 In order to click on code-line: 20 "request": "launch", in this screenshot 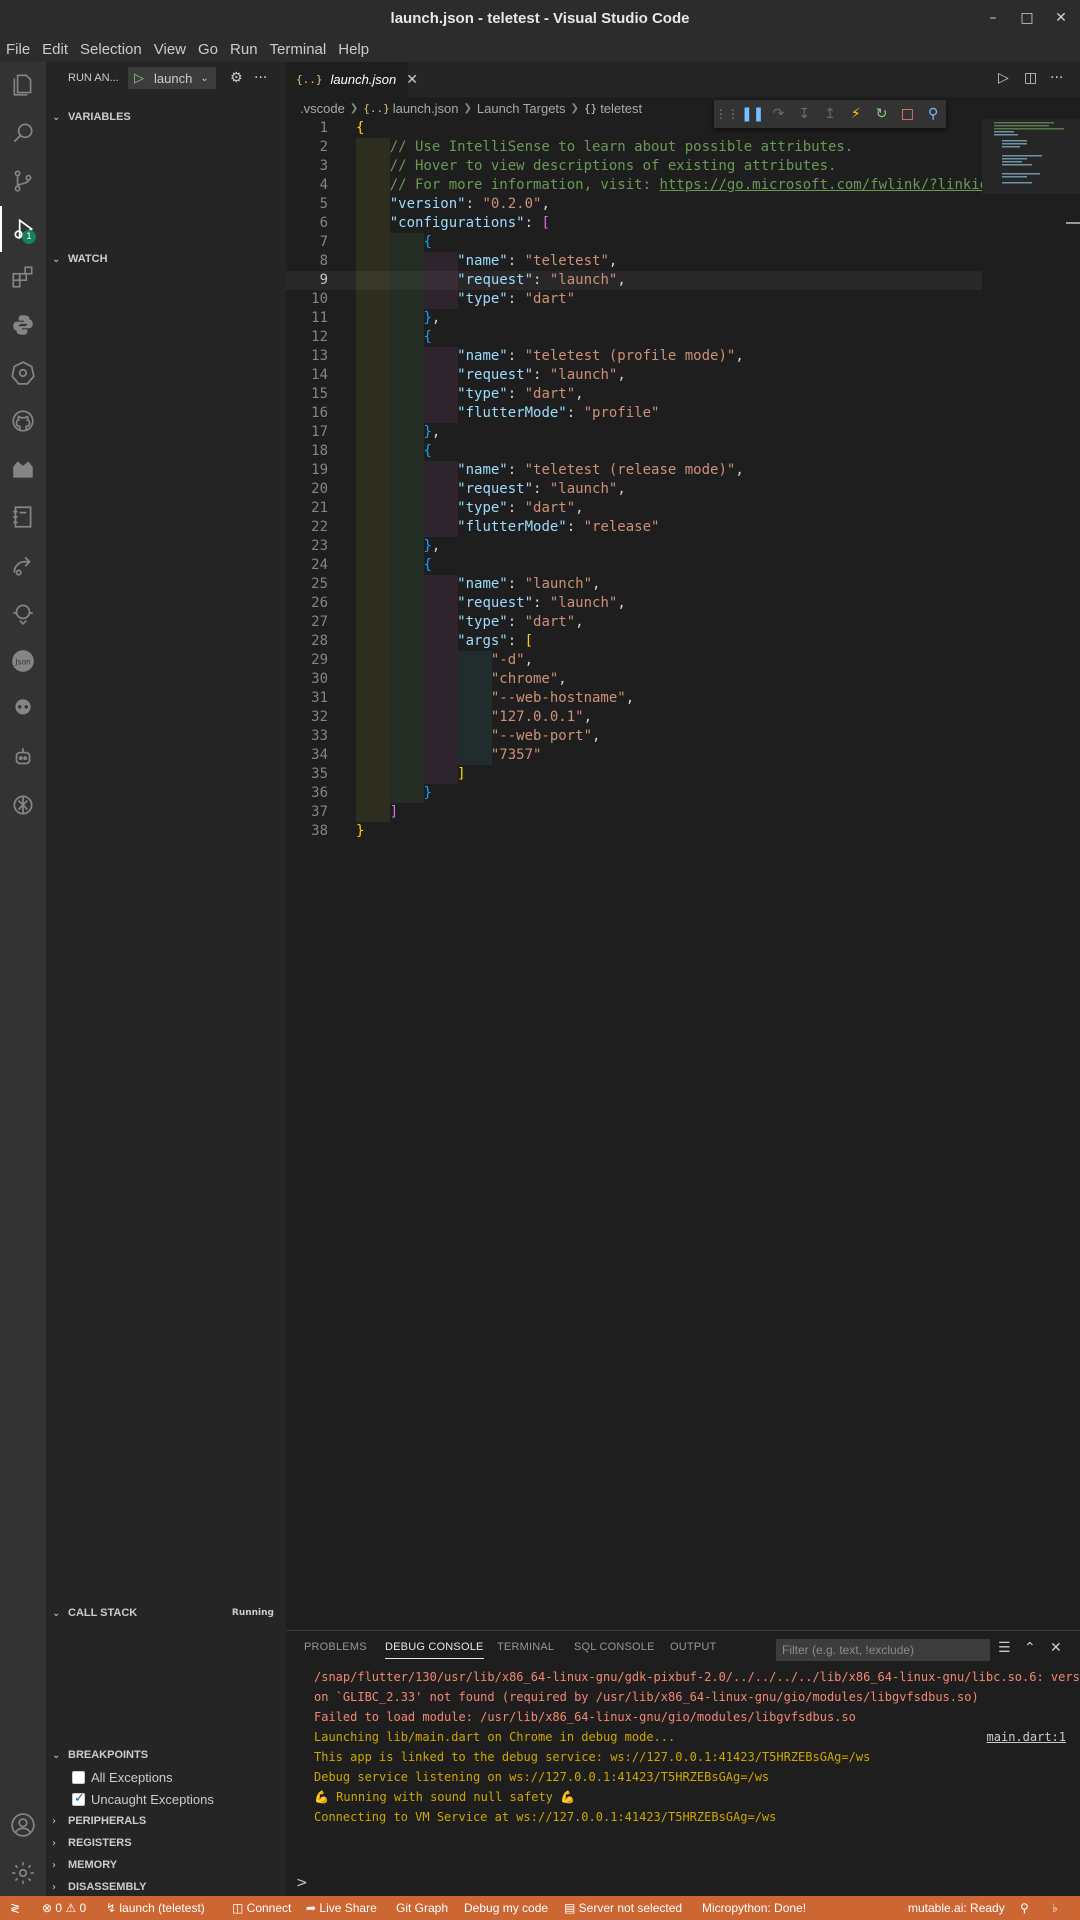, I will do `click(634, 489)`.